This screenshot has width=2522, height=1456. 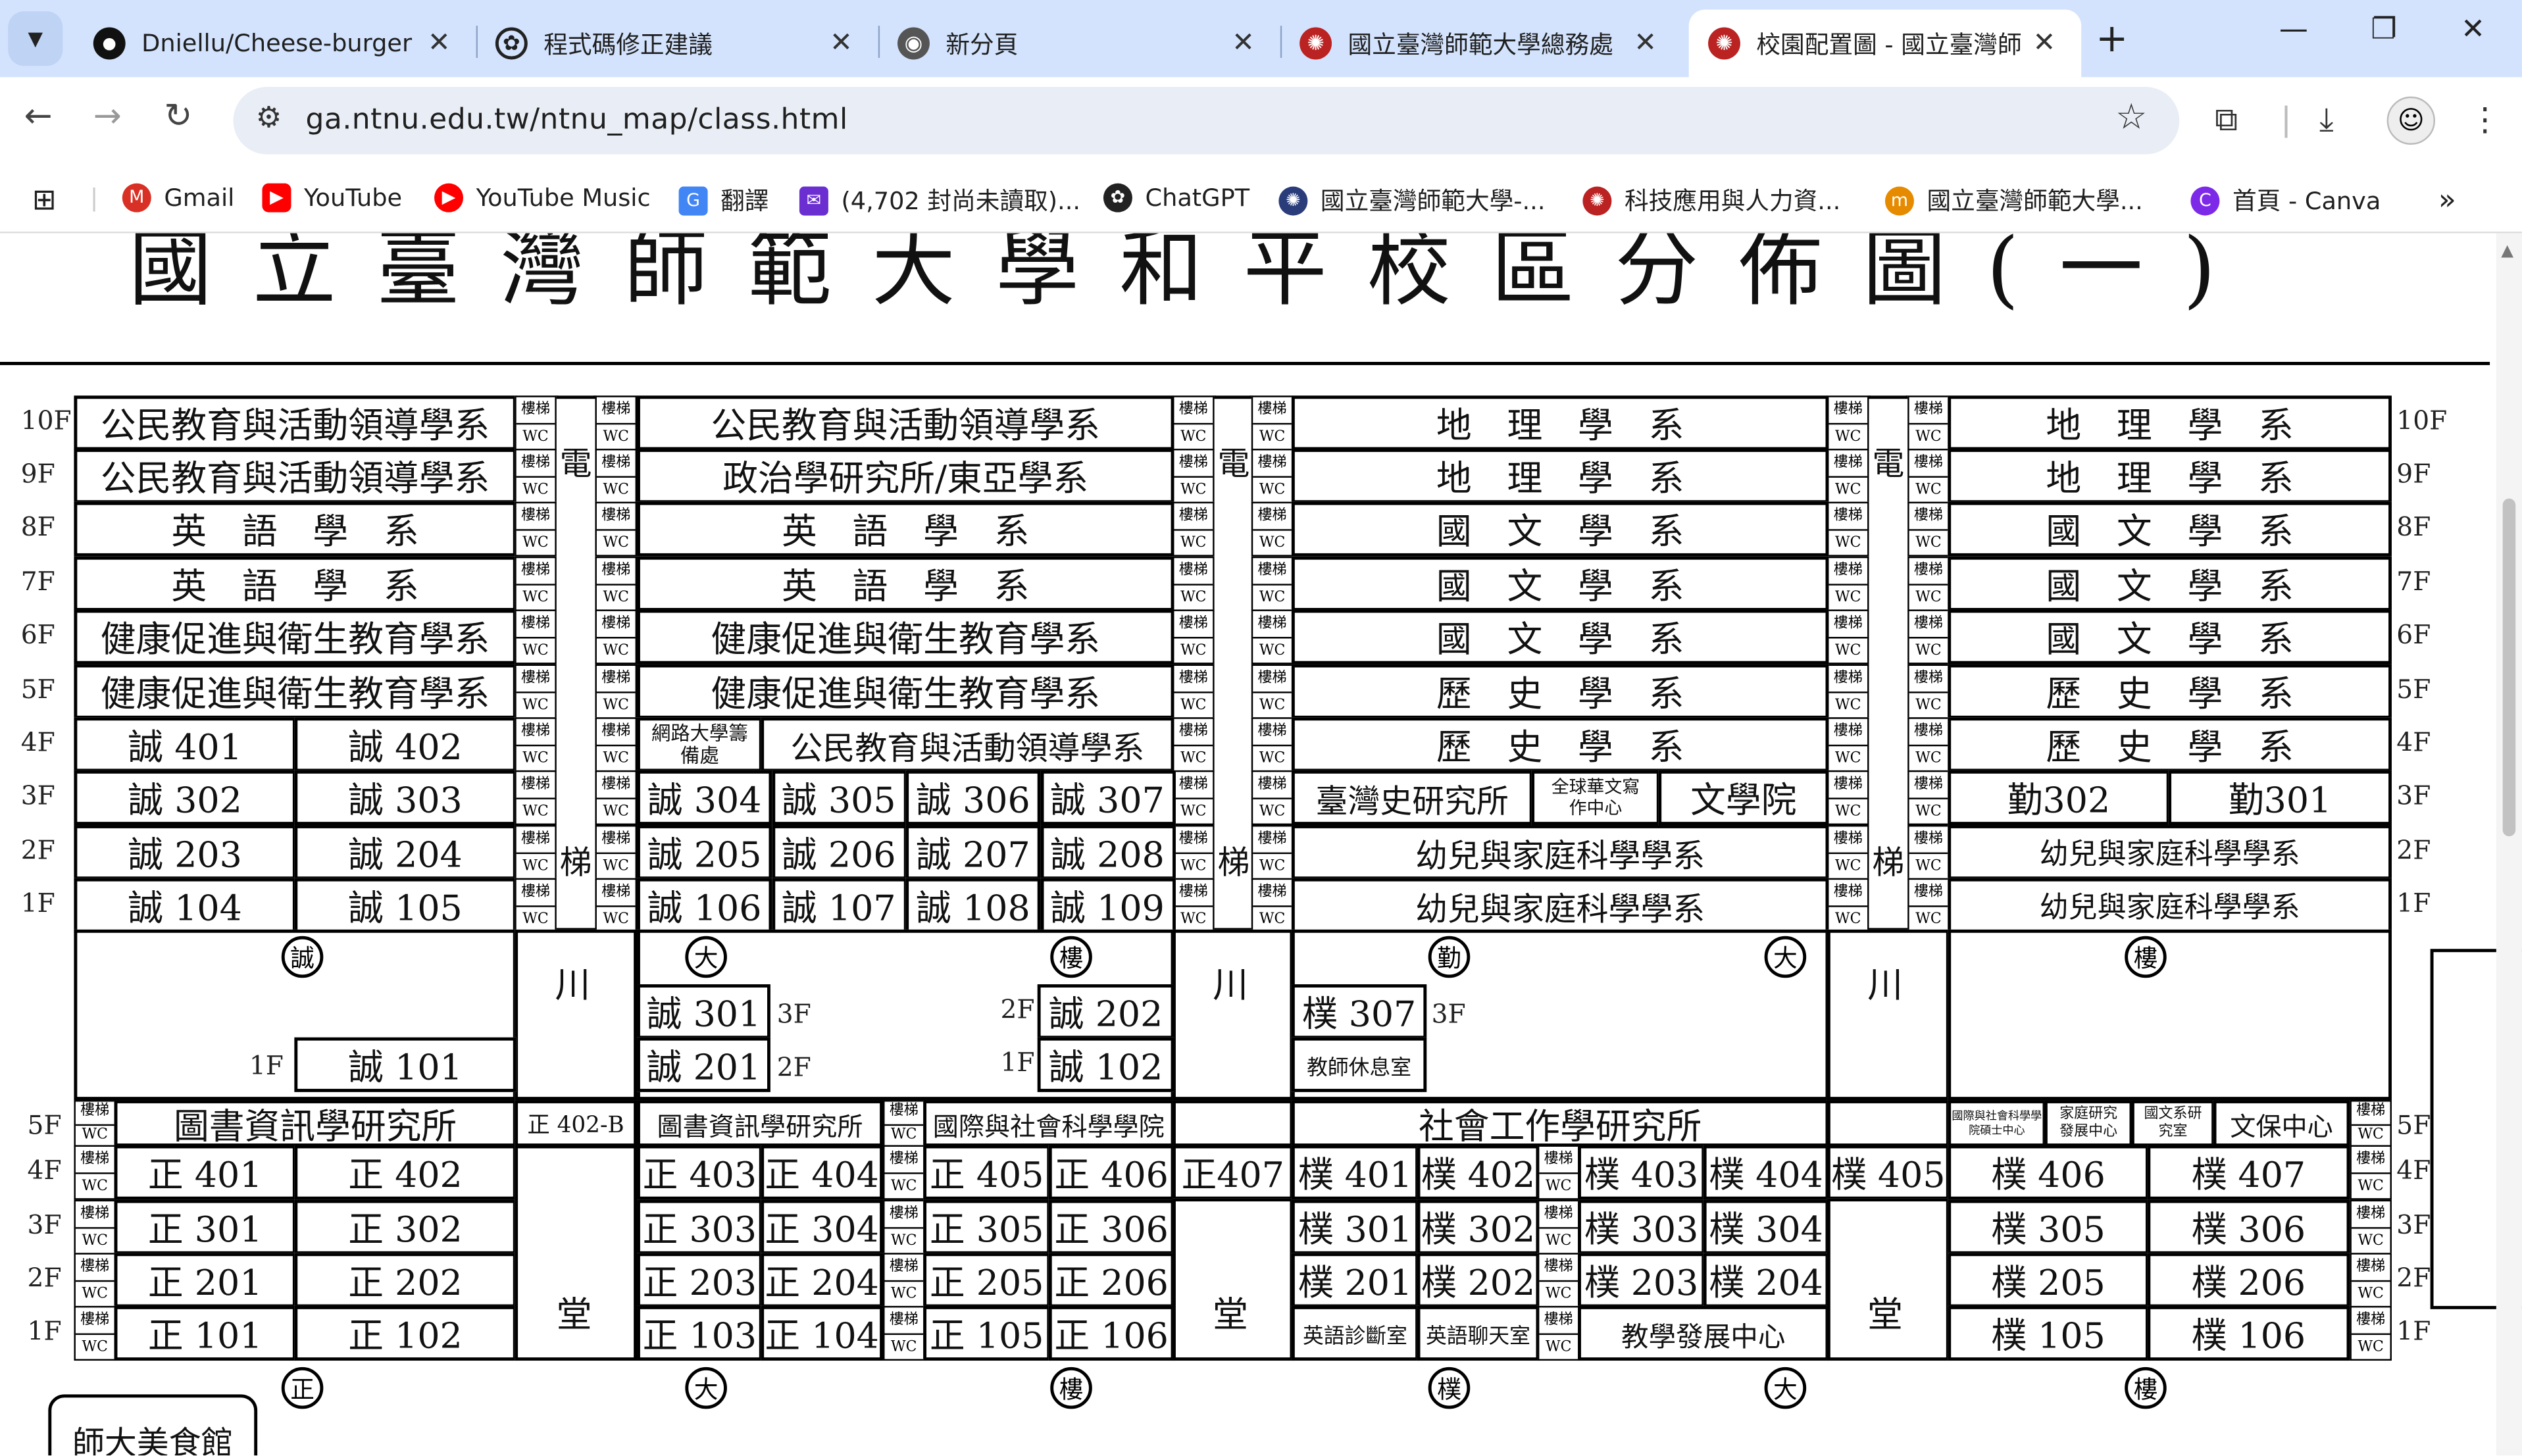 What do you see at coordinates (973, 798) in the screenshot?
I see `room-cell: 誠 306` at bounding box center [973, 798].